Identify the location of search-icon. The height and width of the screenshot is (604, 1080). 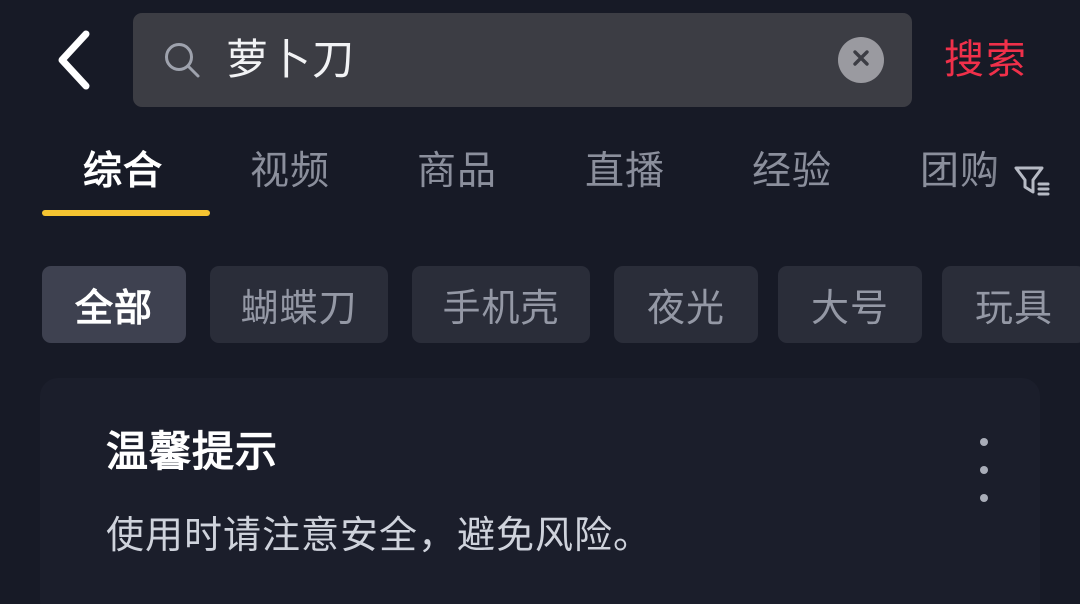
(182, 60).